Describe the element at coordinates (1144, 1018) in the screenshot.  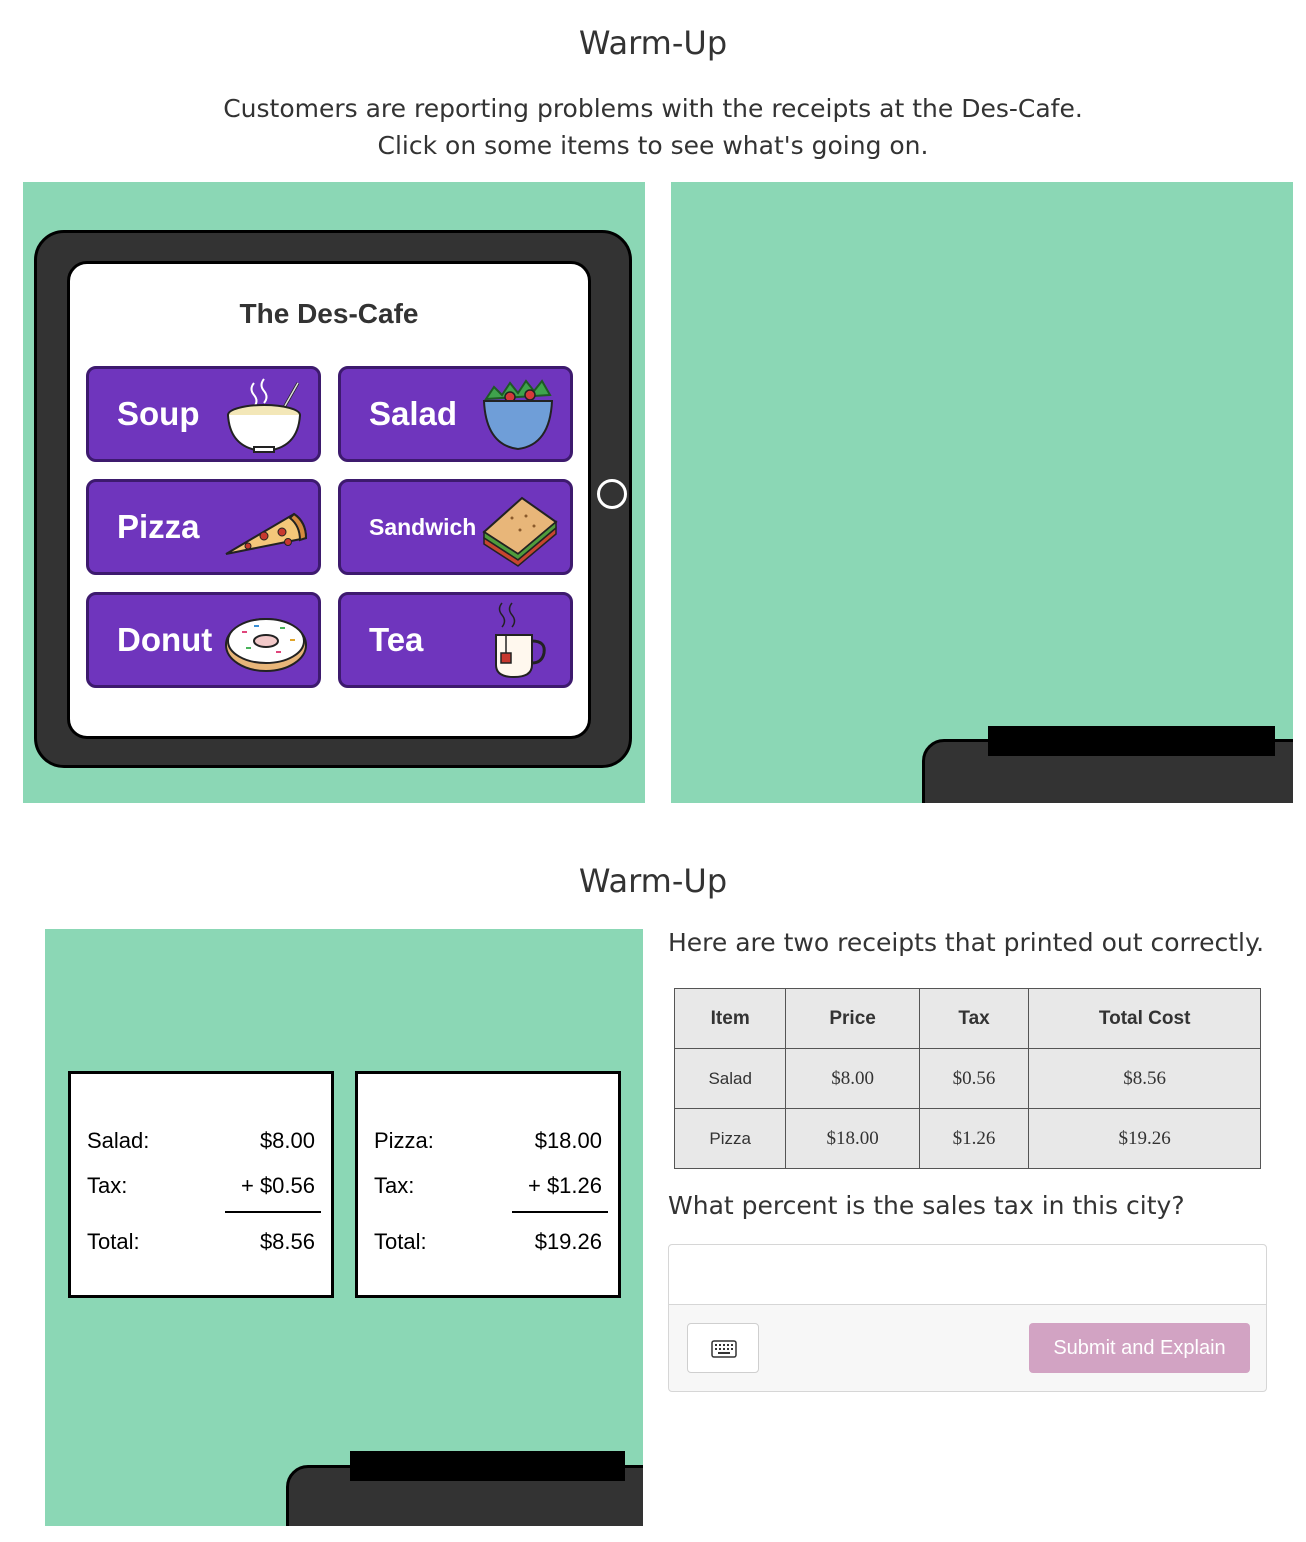
I see `column-header: Total Cost` at that location.